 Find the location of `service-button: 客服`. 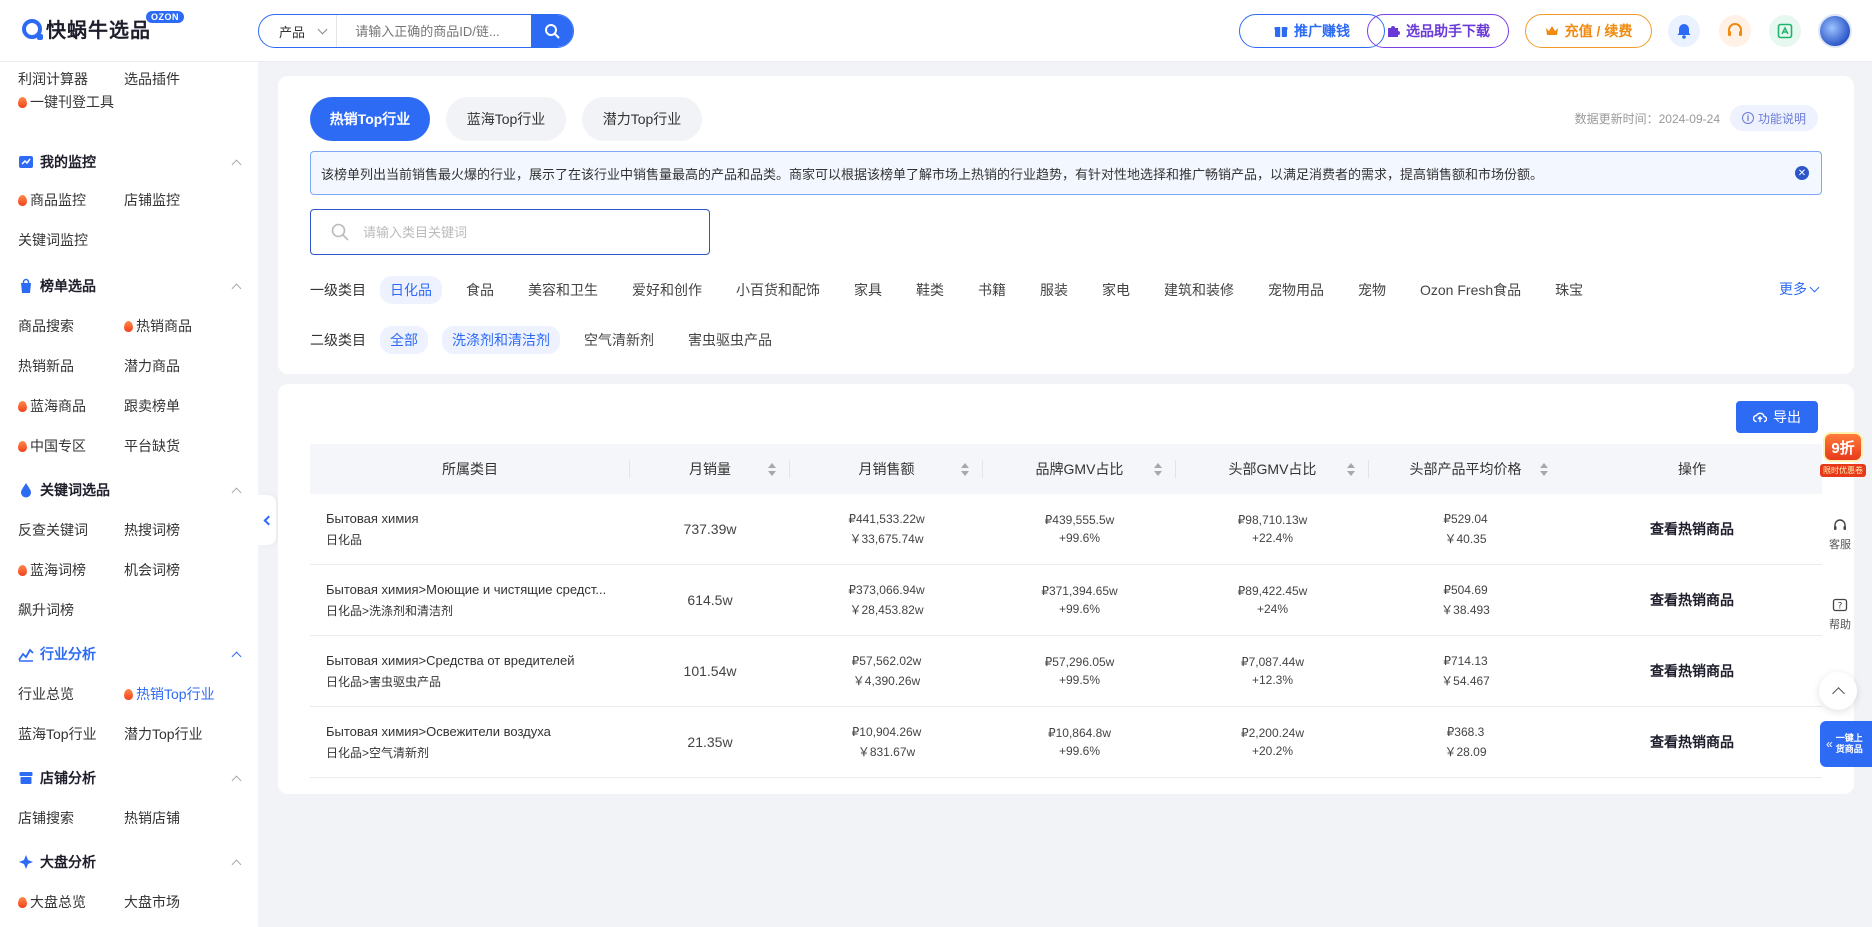

service-button: 客服 is located at coordinates (1840, 535).